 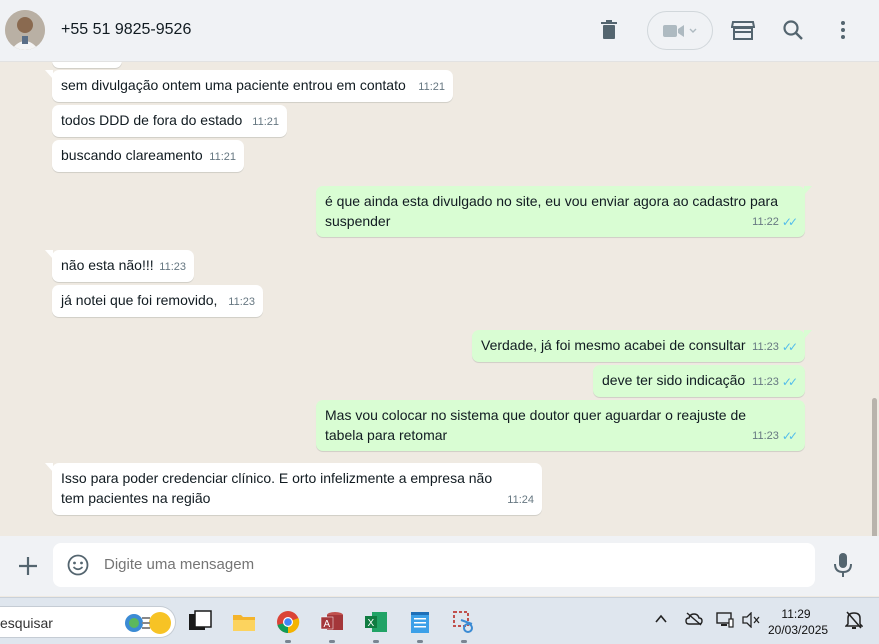 I want to click on taskbar-search-box: esquisar, so click(x=88, y=622).